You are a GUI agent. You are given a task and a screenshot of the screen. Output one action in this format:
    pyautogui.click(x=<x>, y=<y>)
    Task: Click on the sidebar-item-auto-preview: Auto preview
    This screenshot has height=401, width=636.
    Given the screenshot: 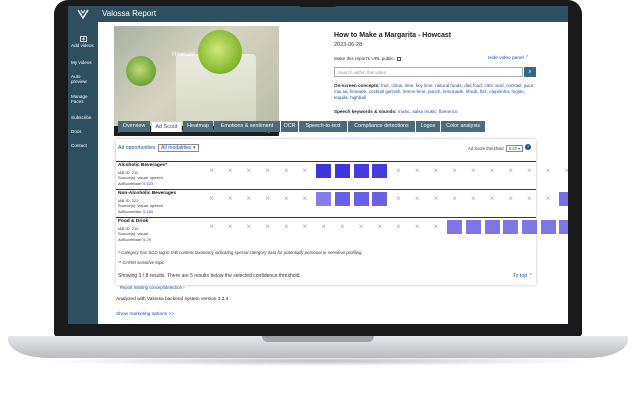 What is the action you would take?
    pyautogui.click(x=84, y=79)
    